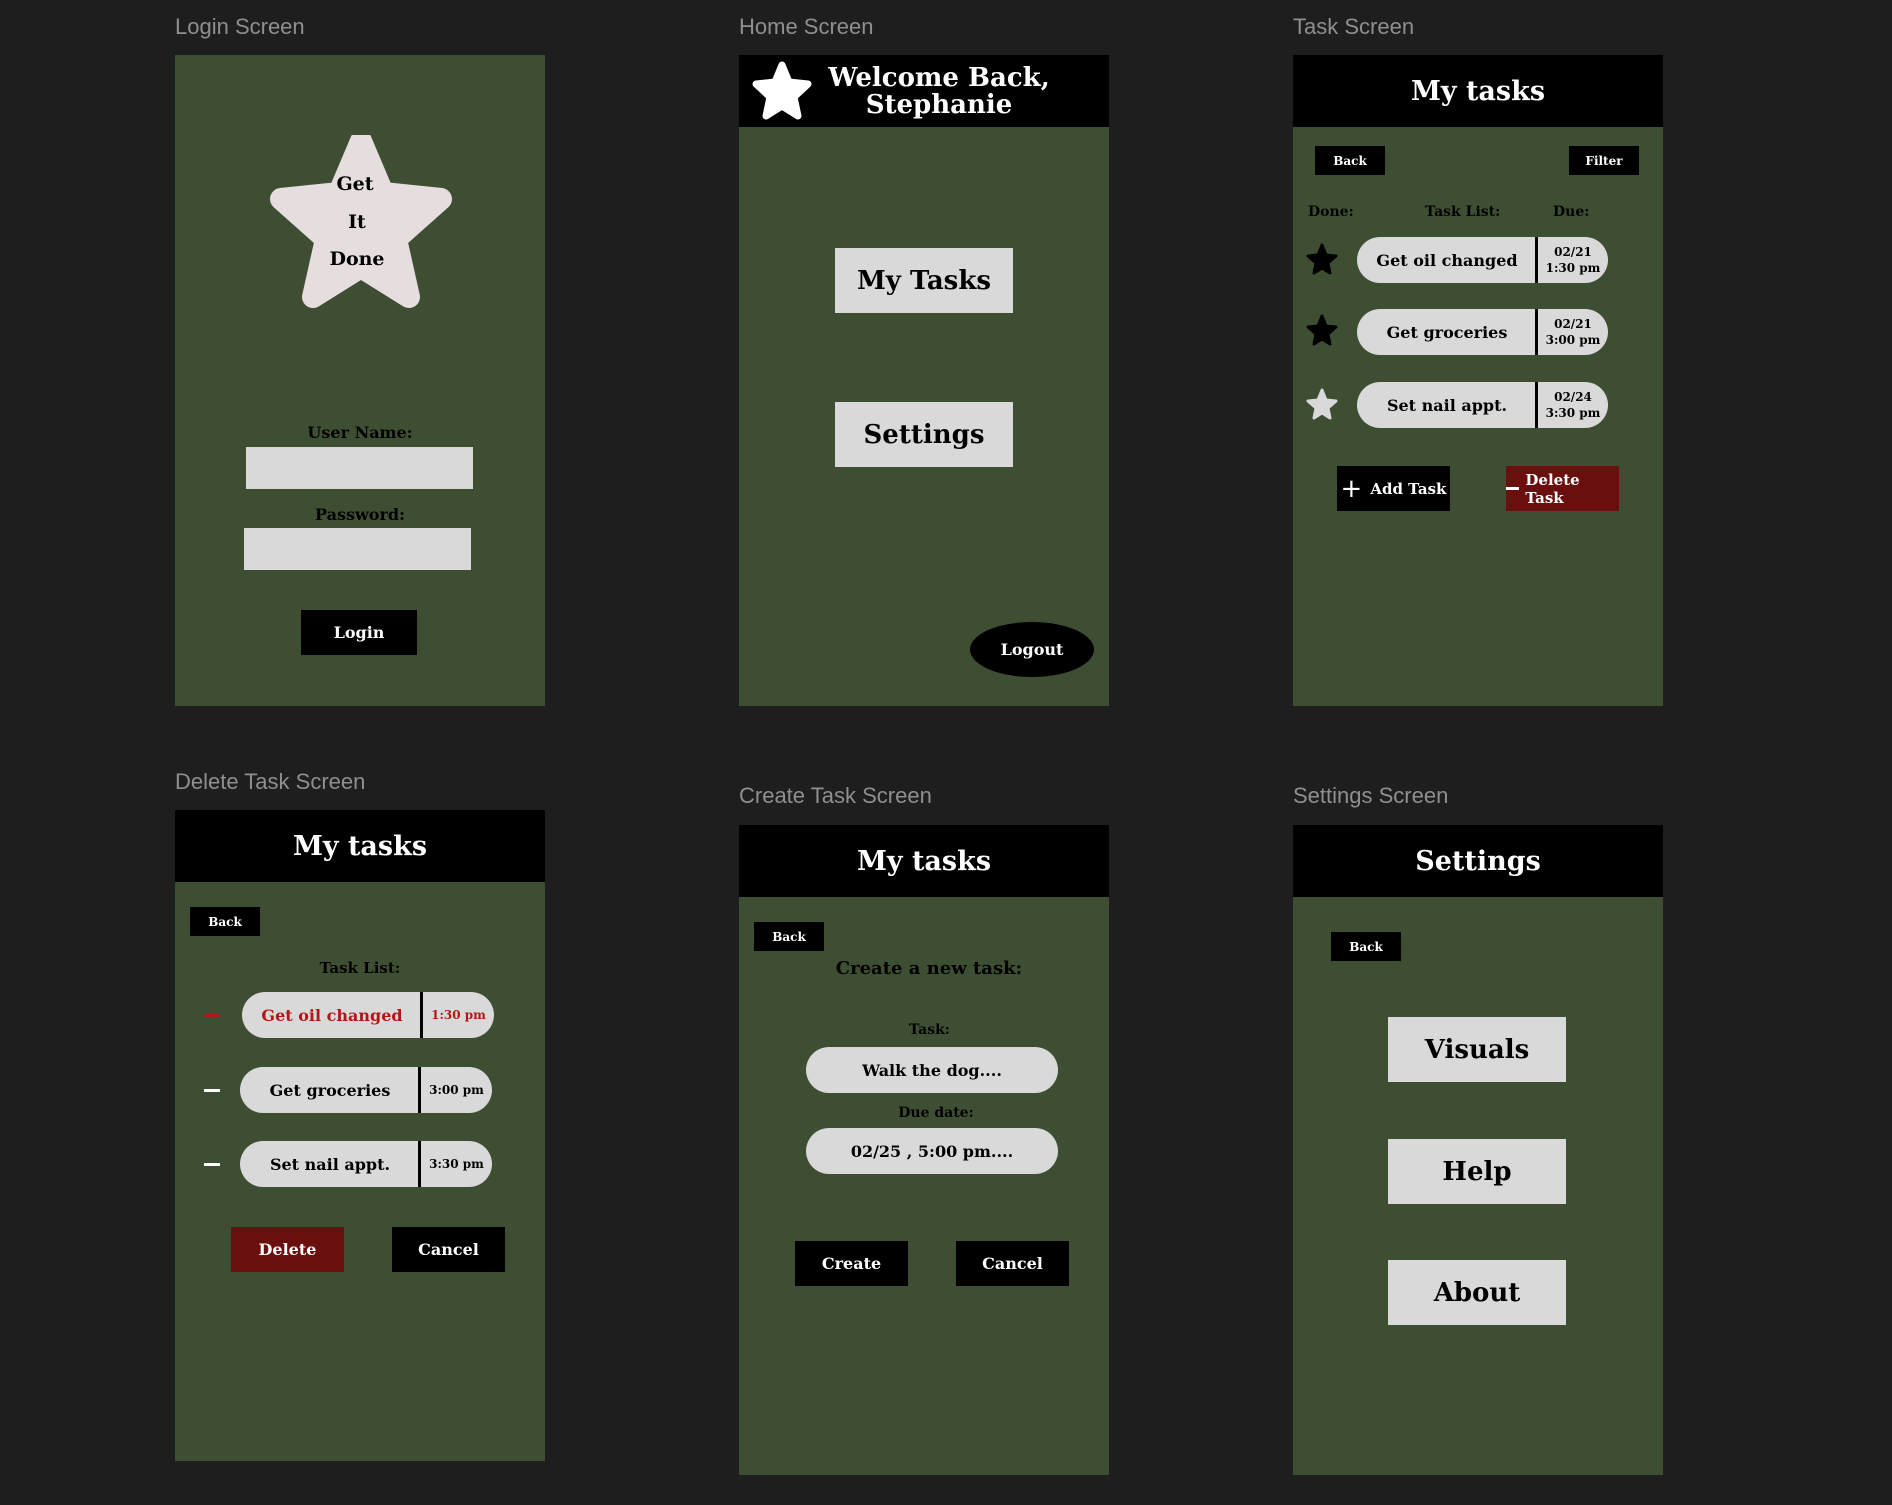 The height and width of the screenshot is (1505, 1892). I want to click on create-header: My tasks, so click(924, 861).